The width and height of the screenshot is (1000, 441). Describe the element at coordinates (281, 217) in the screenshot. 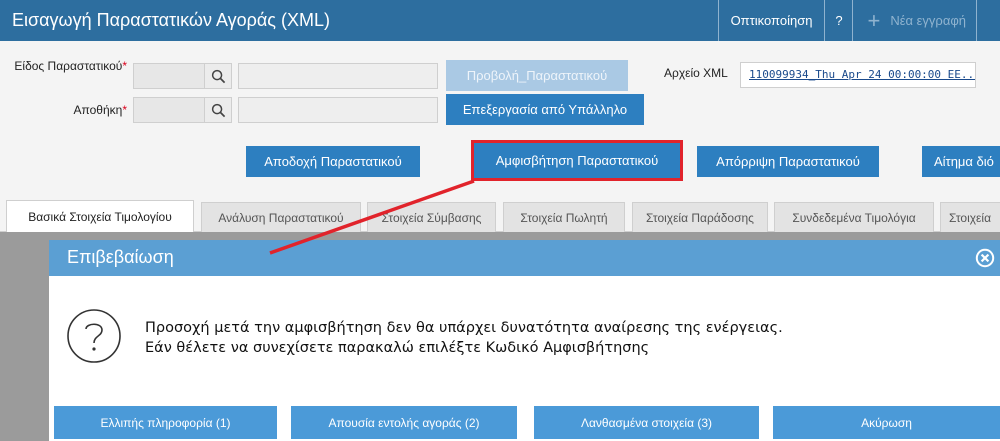

I see `tab-document-analysis: Ανάλυση Παραστατικού` at that location.